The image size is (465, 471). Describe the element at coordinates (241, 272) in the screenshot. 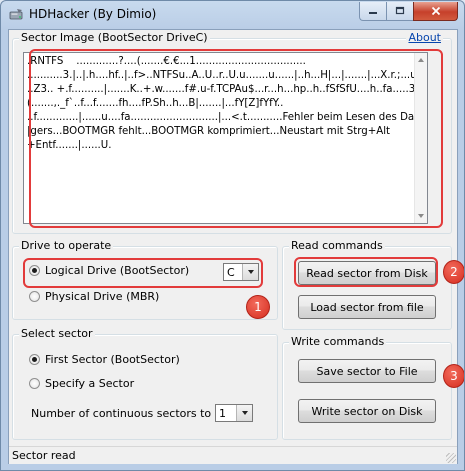

I see `drive-letter-select: C` at that location.